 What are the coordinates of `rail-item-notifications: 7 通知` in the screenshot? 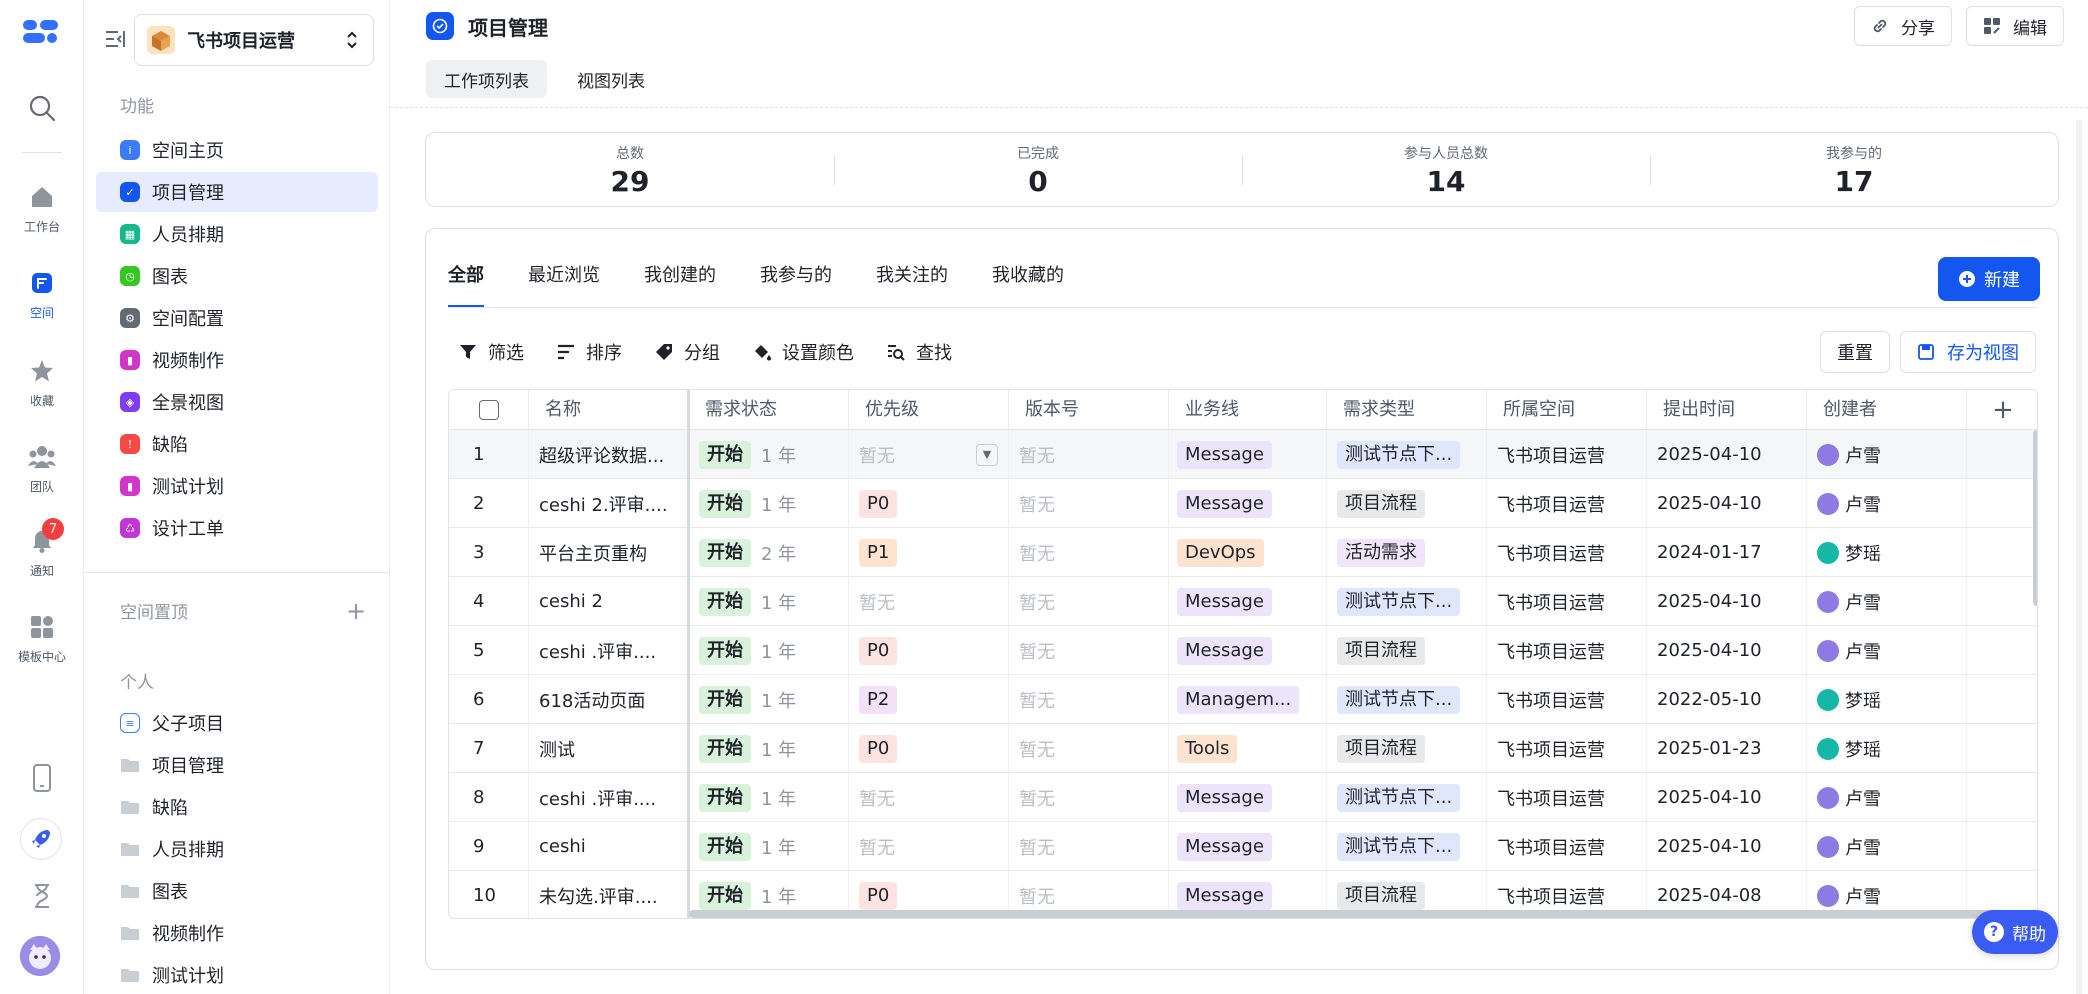 It's located at (42, 548).